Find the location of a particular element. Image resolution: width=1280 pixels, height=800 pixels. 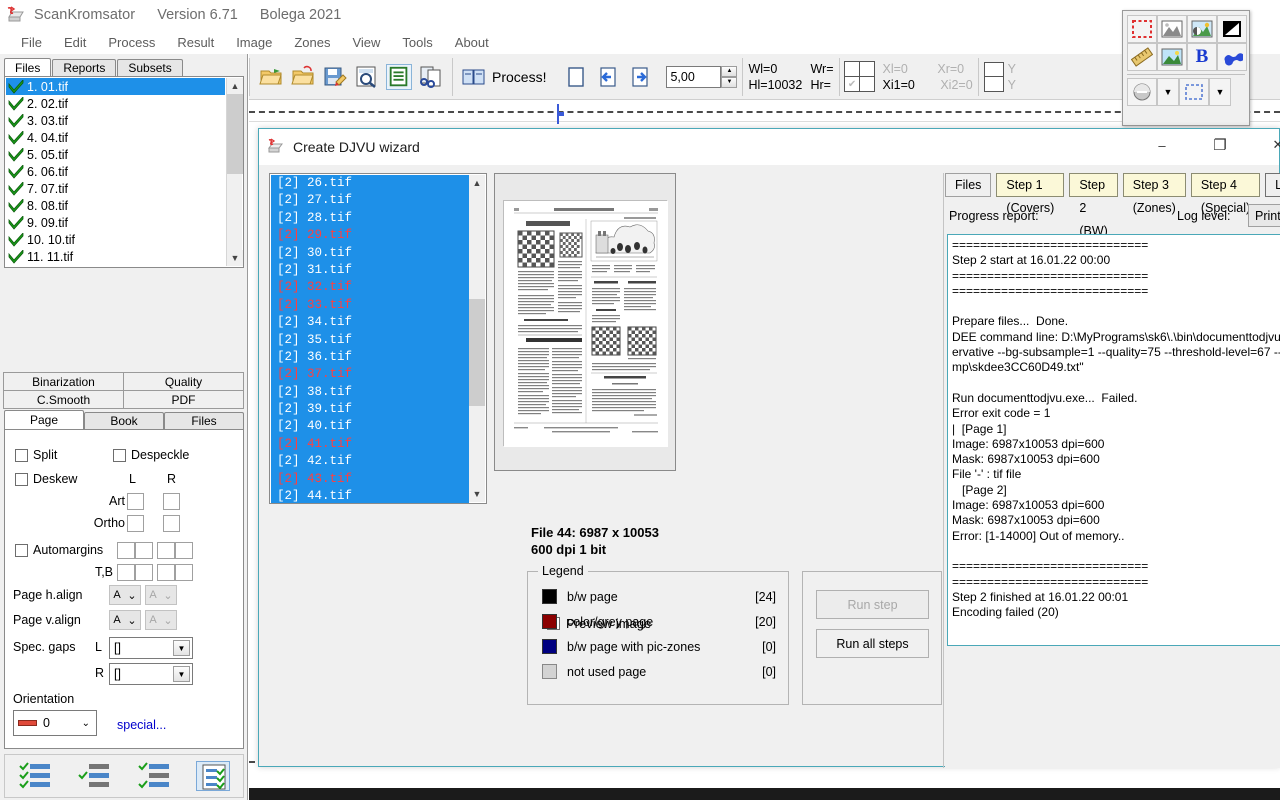

list-item: [2] 40.tif is located at coordinates (370, 427).